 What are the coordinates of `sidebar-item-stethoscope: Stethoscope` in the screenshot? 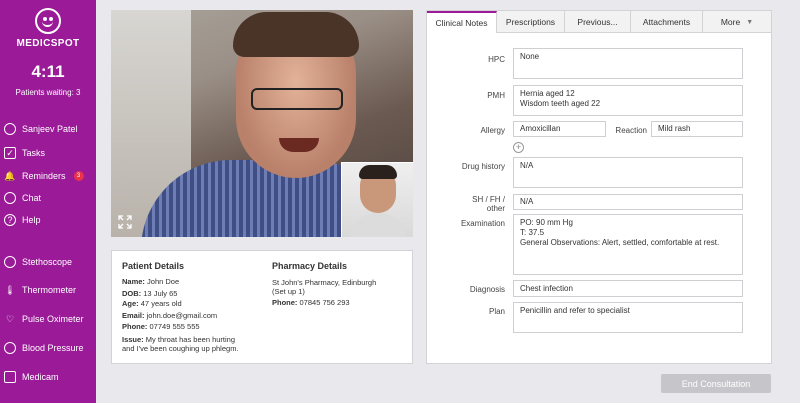 It's located at (38, 262).